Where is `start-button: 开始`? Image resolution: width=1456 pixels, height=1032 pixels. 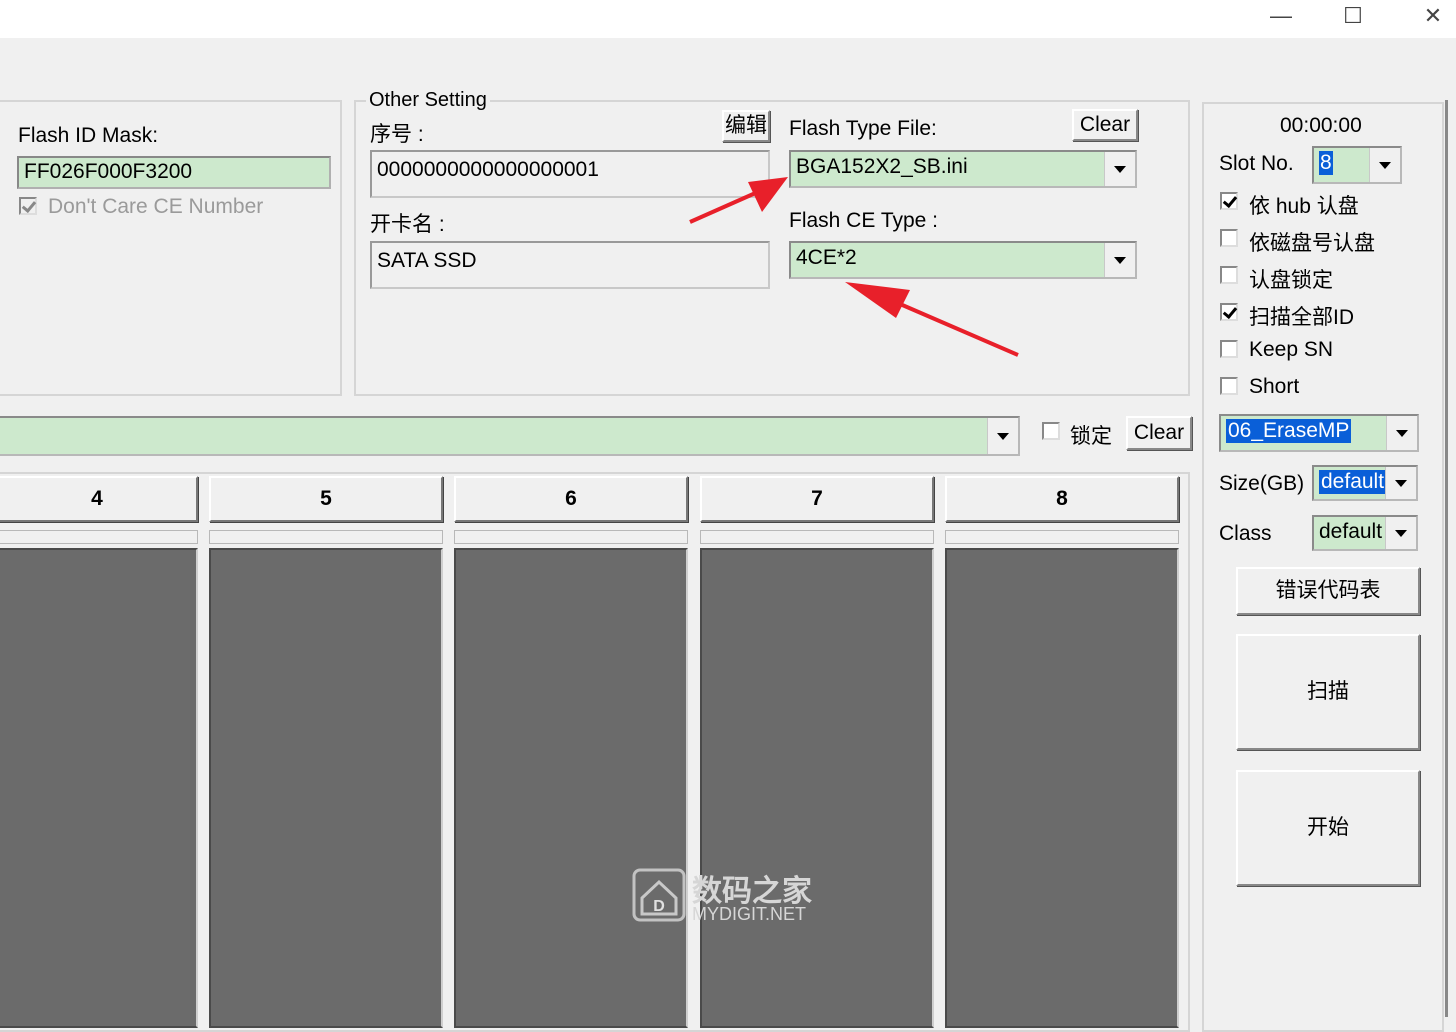 start-button: 开始 is located at coordinates (1328, 828).